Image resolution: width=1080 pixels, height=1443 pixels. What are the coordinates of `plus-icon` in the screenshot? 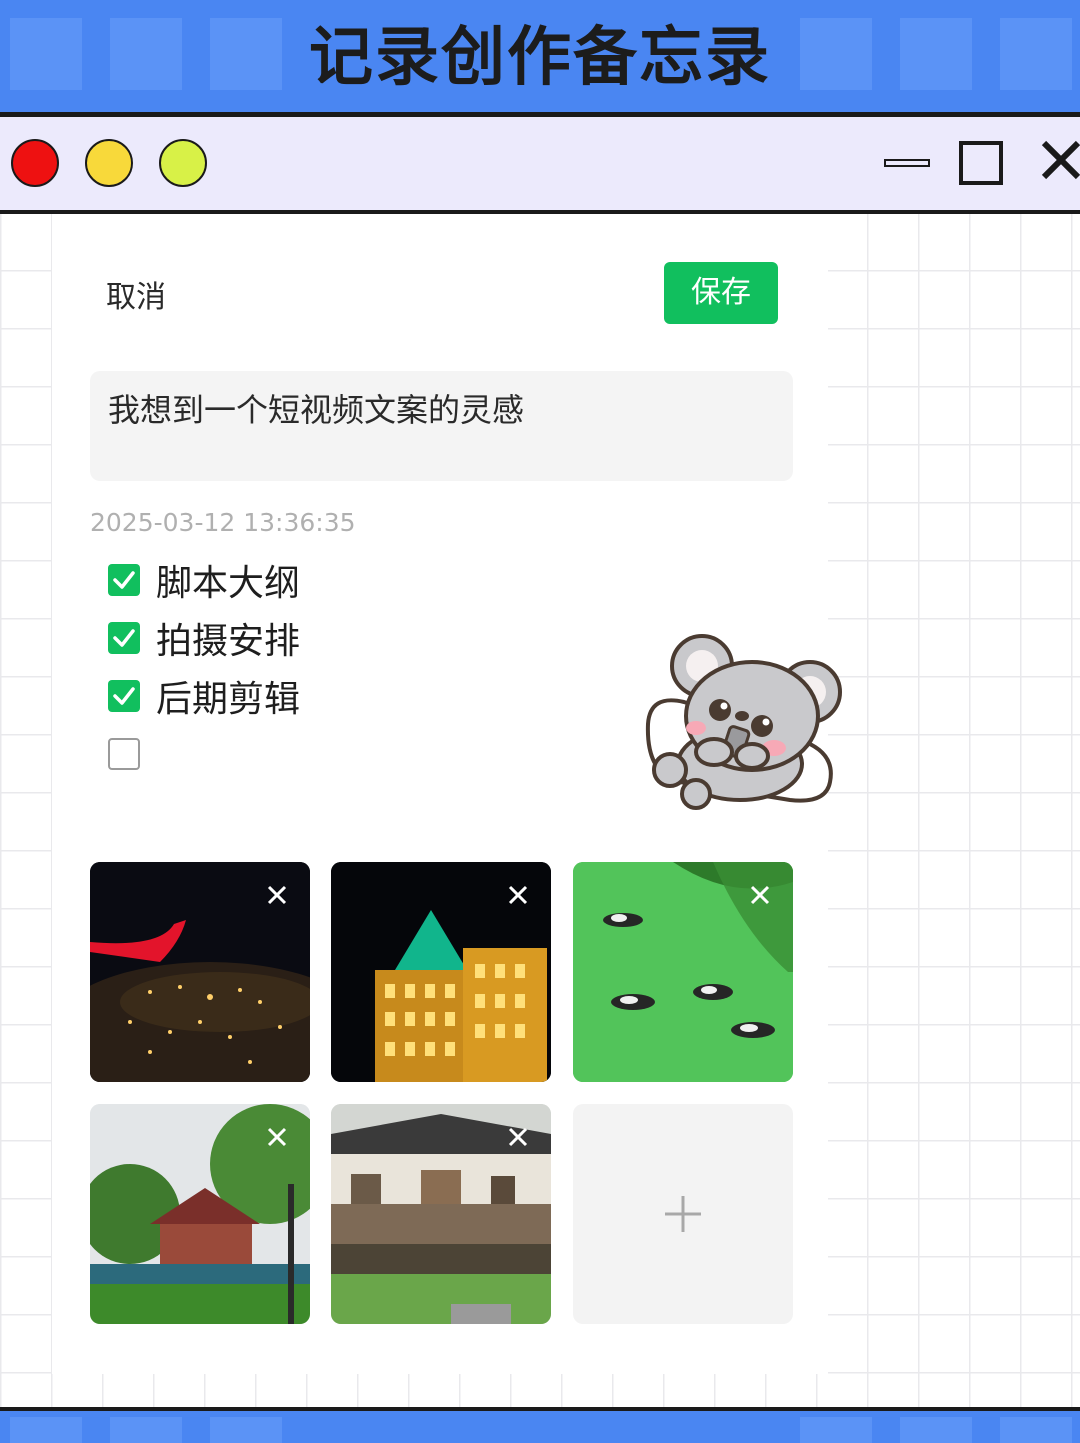 It's located at (683, 1214).